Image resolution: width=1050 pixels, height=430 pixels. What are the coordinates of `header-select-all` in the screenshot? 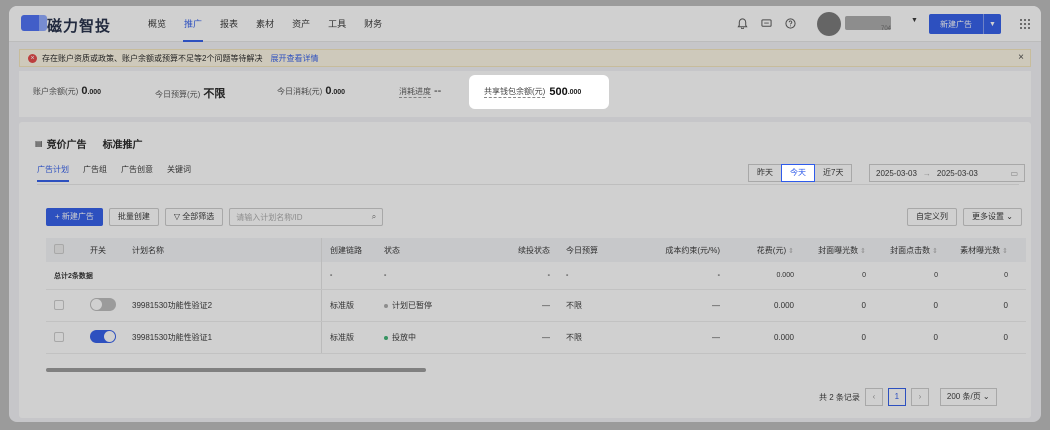 It's located at (64, 250).